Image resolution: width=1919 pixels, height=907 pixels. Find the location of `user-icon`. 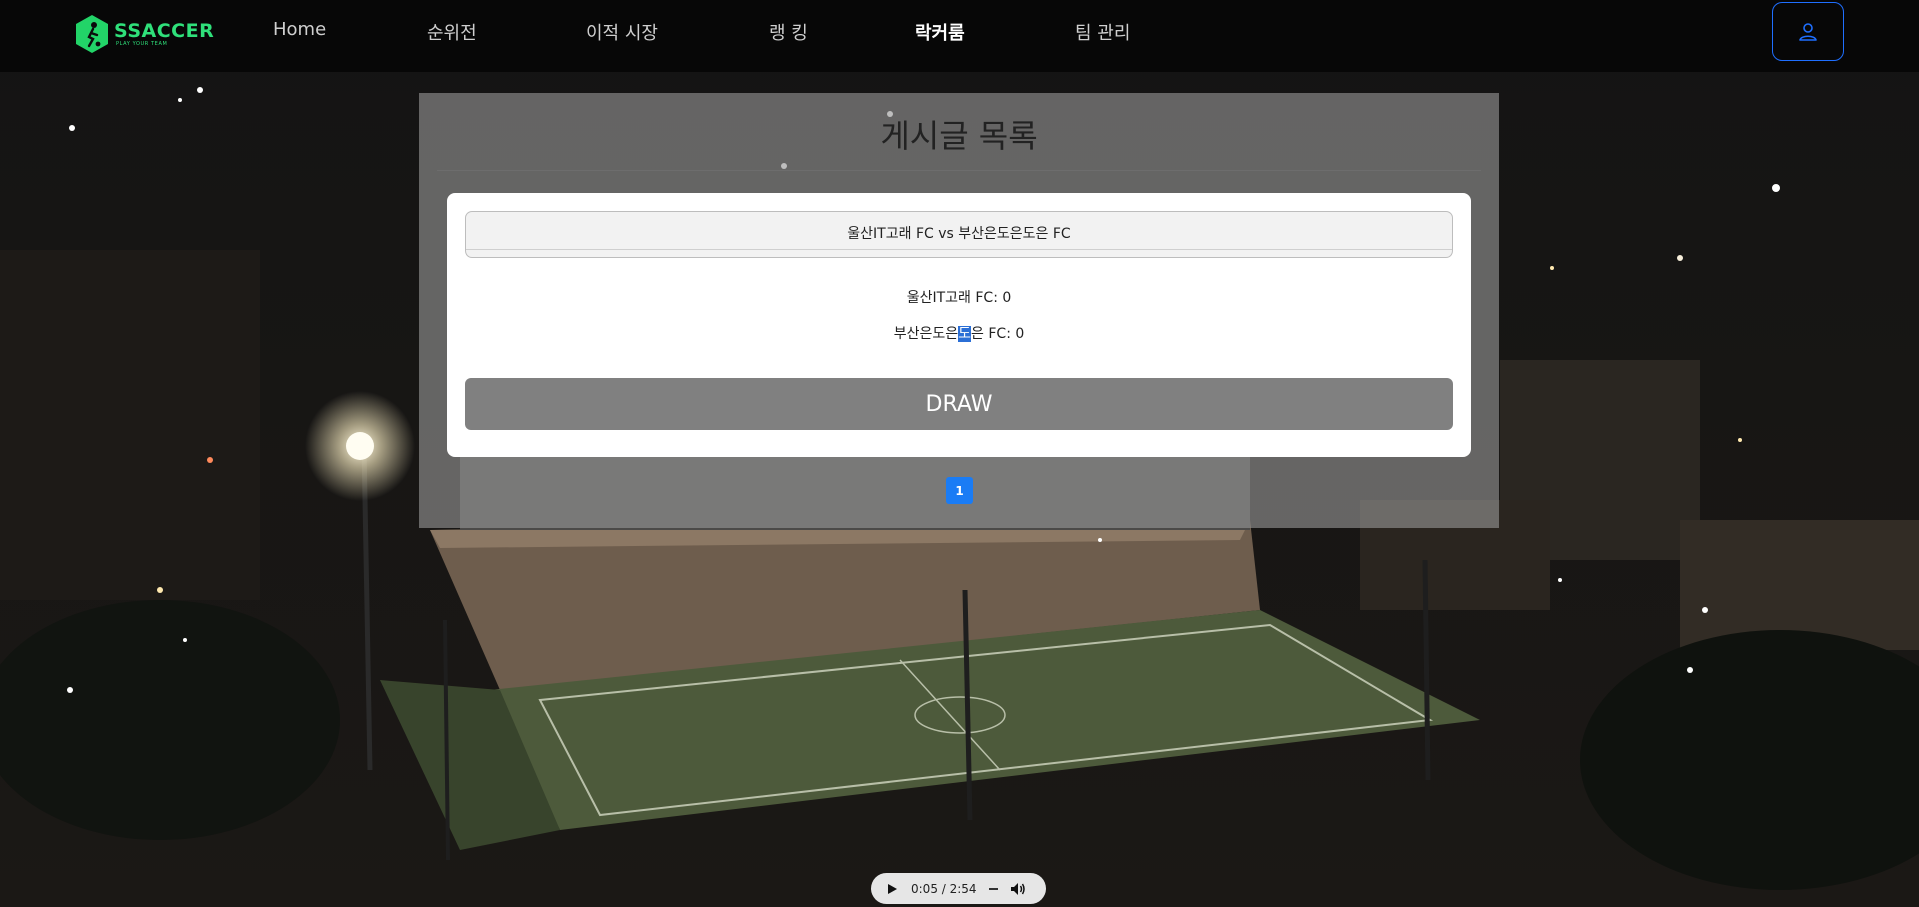

user-icon is located at coordinates (1808, 31).